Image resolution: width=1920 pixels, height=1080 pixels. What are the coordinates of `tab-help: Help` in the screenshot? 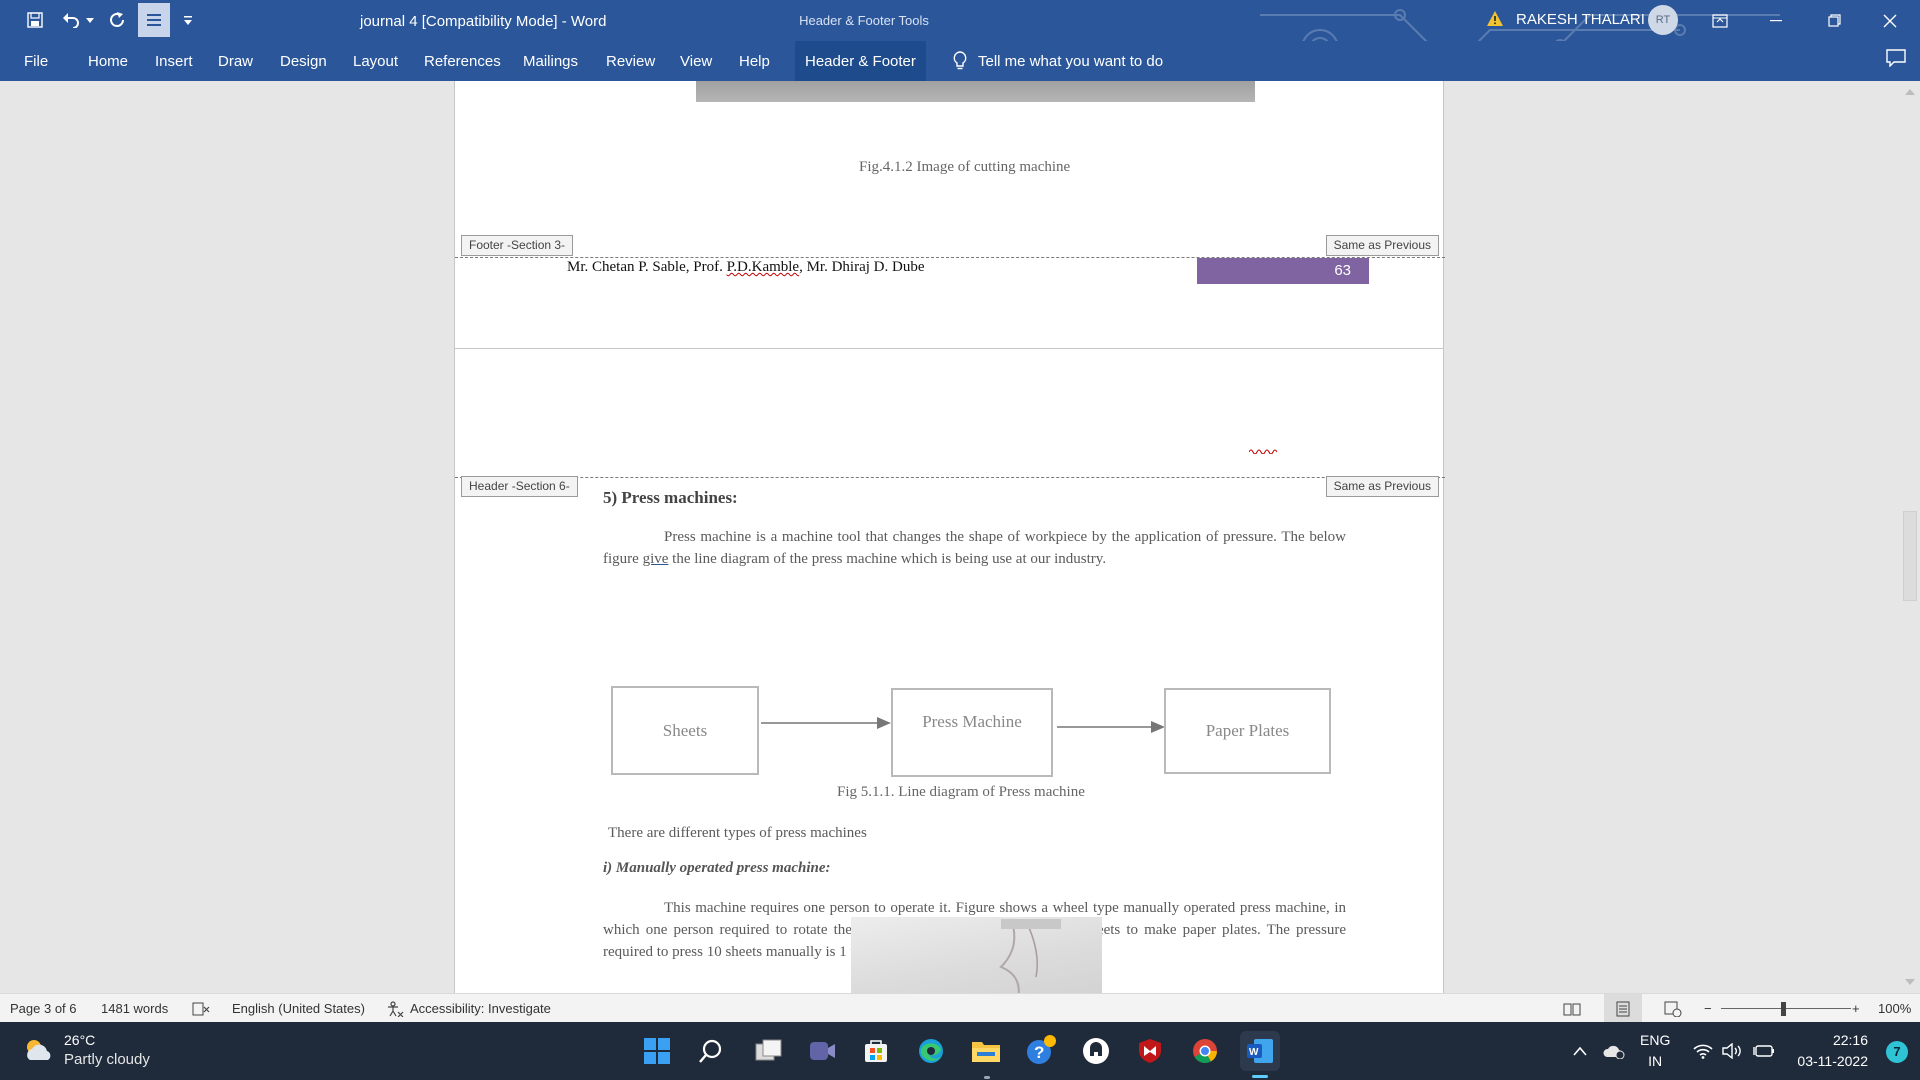 It's located at (754, 61).